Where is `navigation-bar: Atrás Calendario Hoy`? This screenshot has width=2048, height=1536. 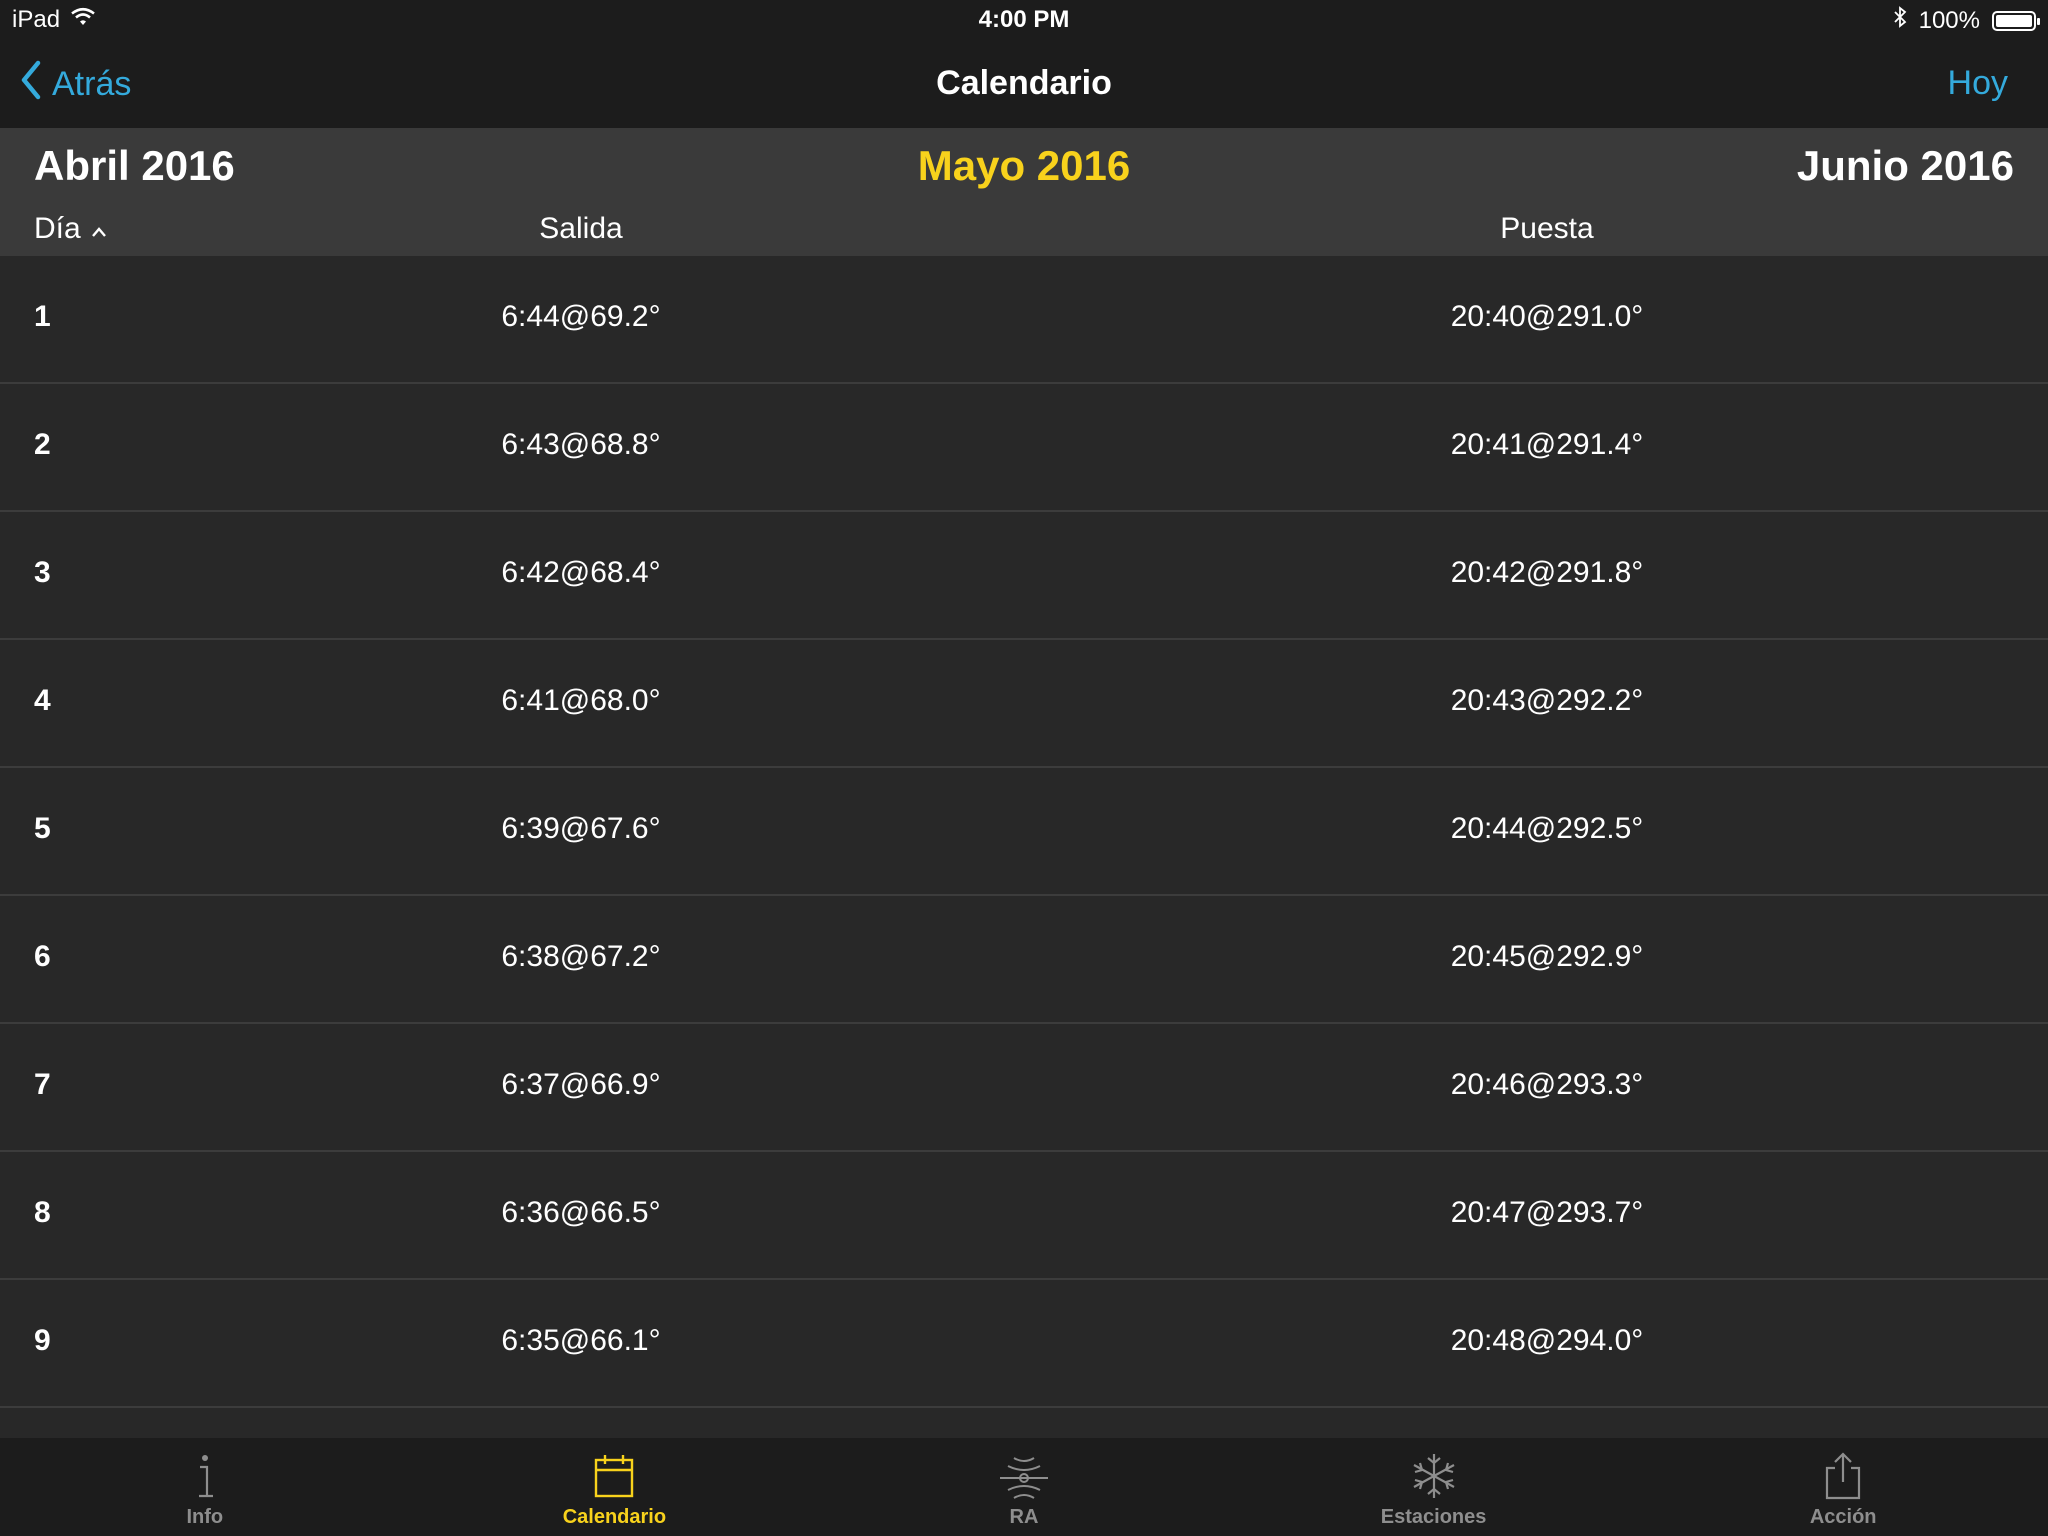 navigation-bar: Atrás Calendario Hoy is located at coordinates (1024, 84).